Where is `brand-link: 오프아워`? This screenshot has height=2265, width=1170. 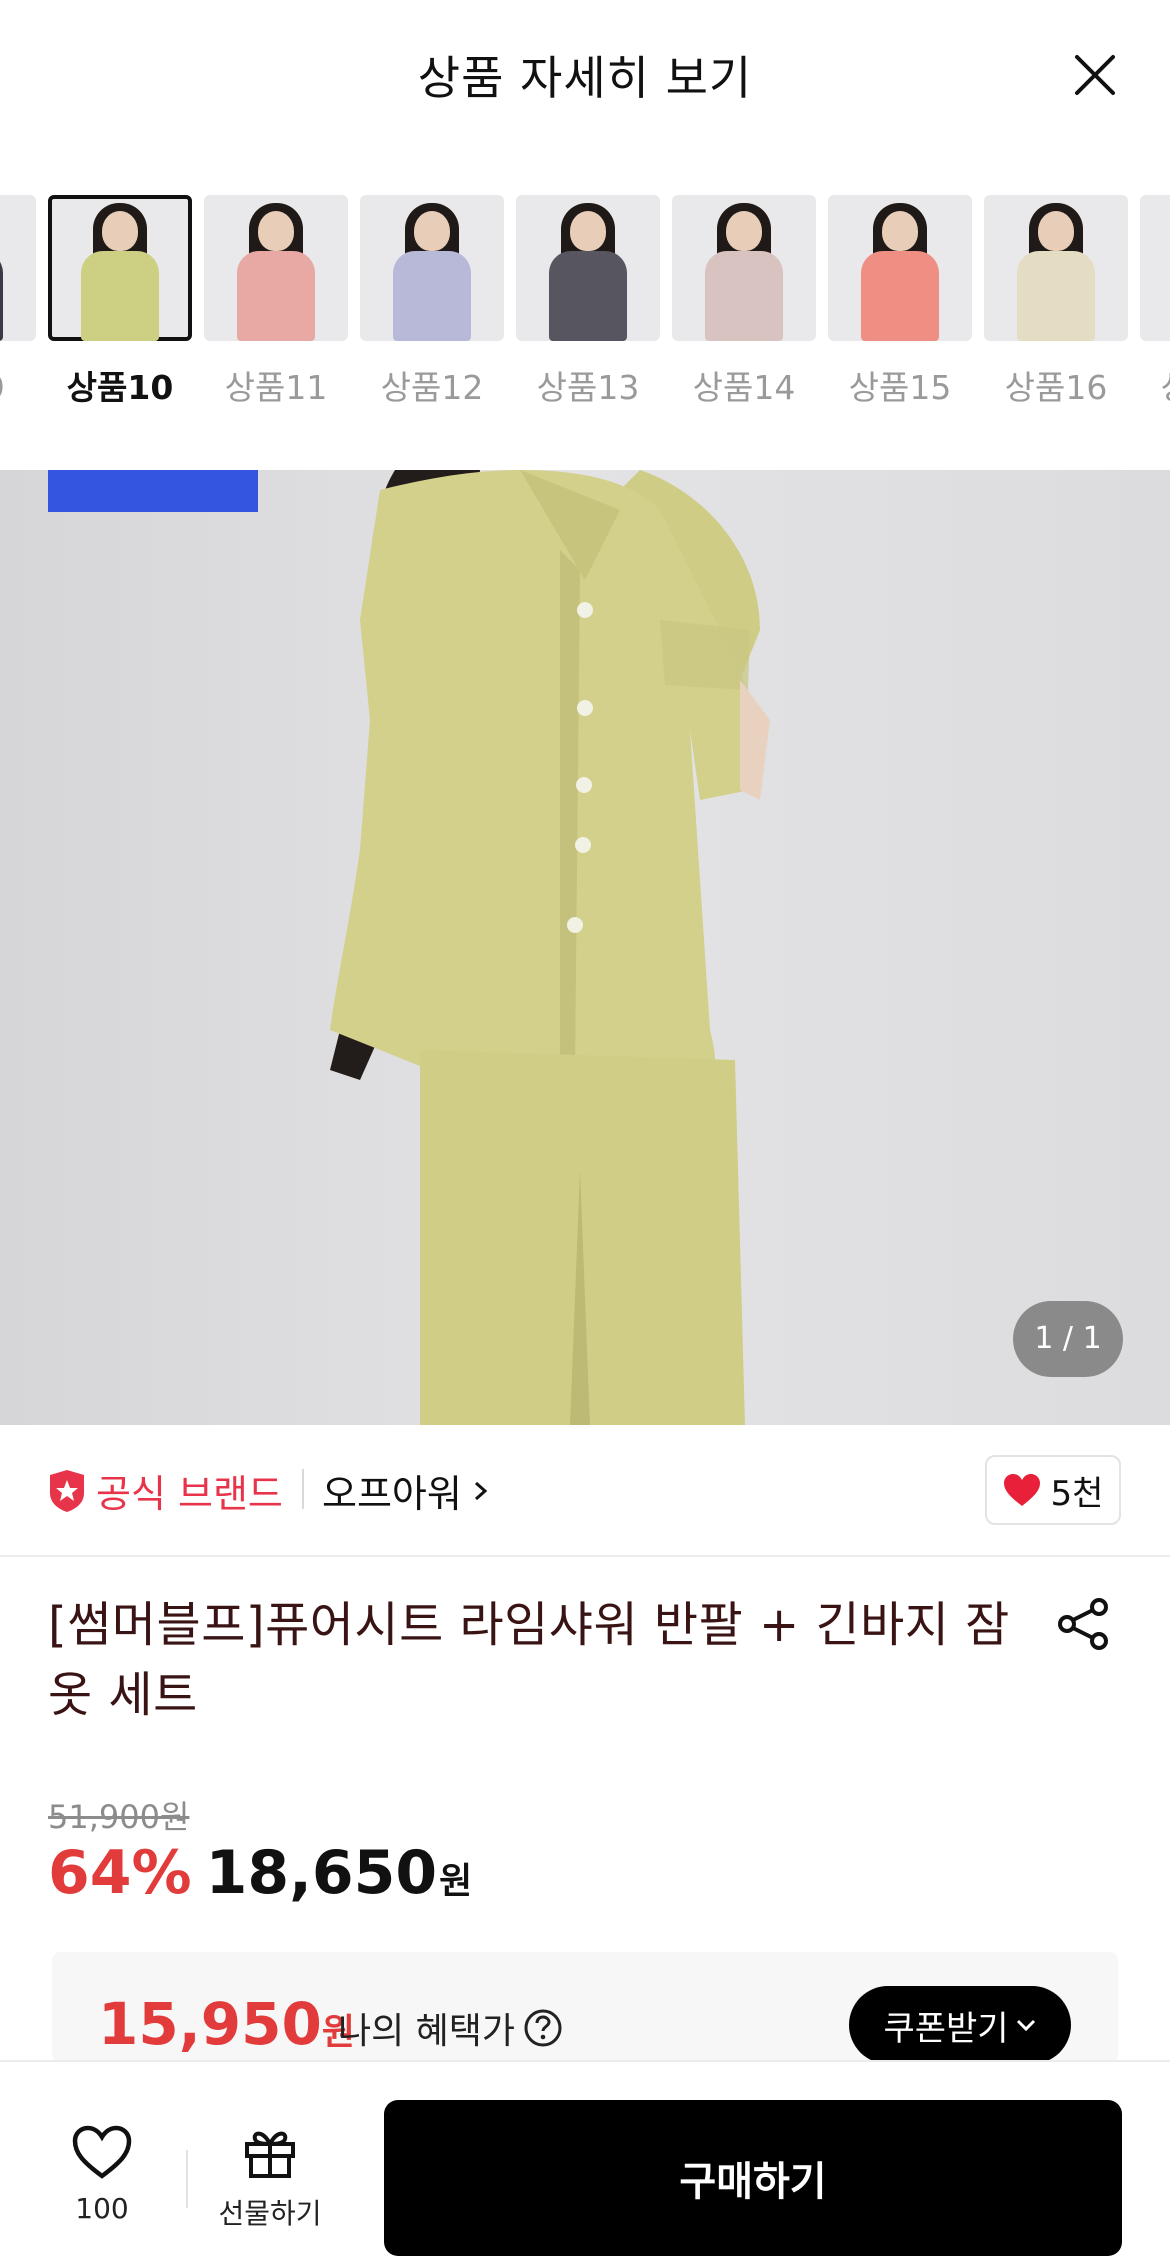 brand-link: 오프아워 is located at coordinates (406, 1490).